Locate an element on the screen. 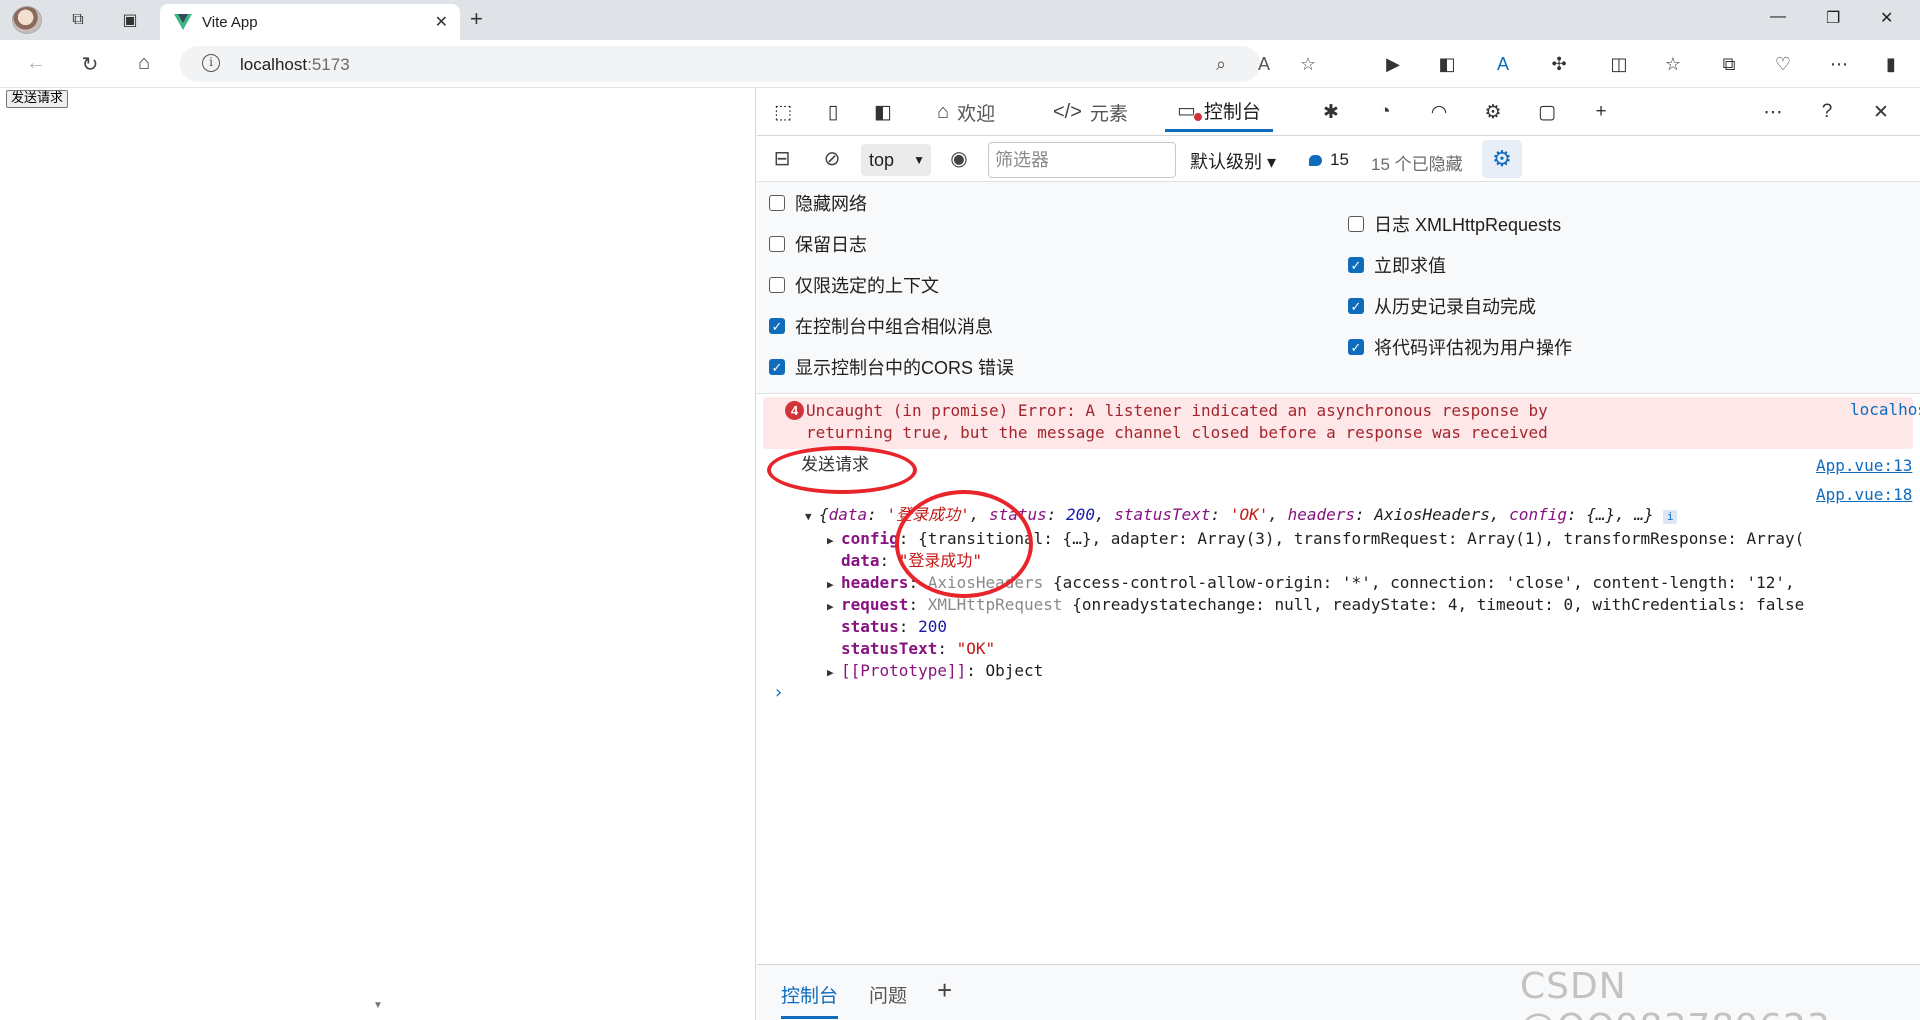 The height and width of the screenshot is (1020, 1920). refresh-icon: ↻ is located at coordinates (90, 64).